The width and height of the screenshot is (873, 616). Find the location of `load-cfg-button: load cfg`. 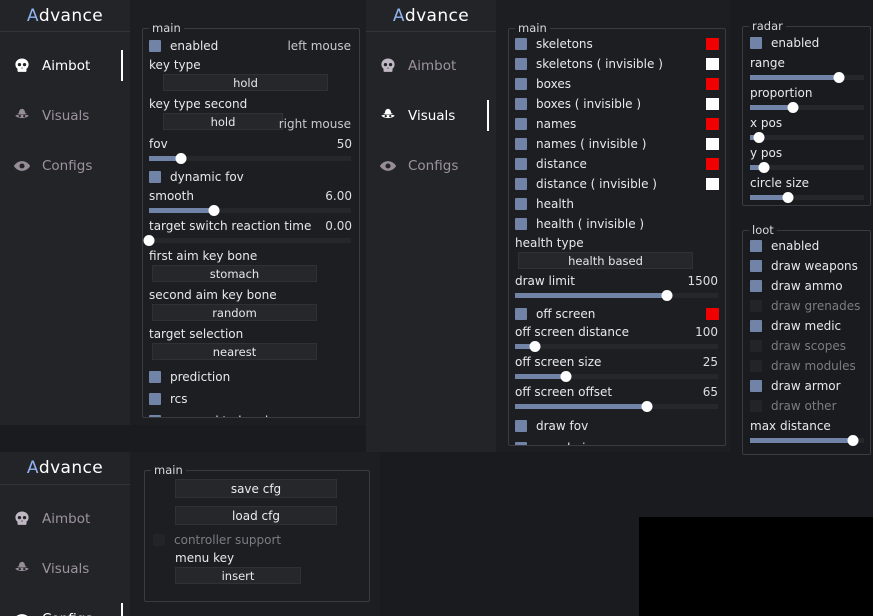

load-cfg-button: load cfg is located at coordinates (256, 515).